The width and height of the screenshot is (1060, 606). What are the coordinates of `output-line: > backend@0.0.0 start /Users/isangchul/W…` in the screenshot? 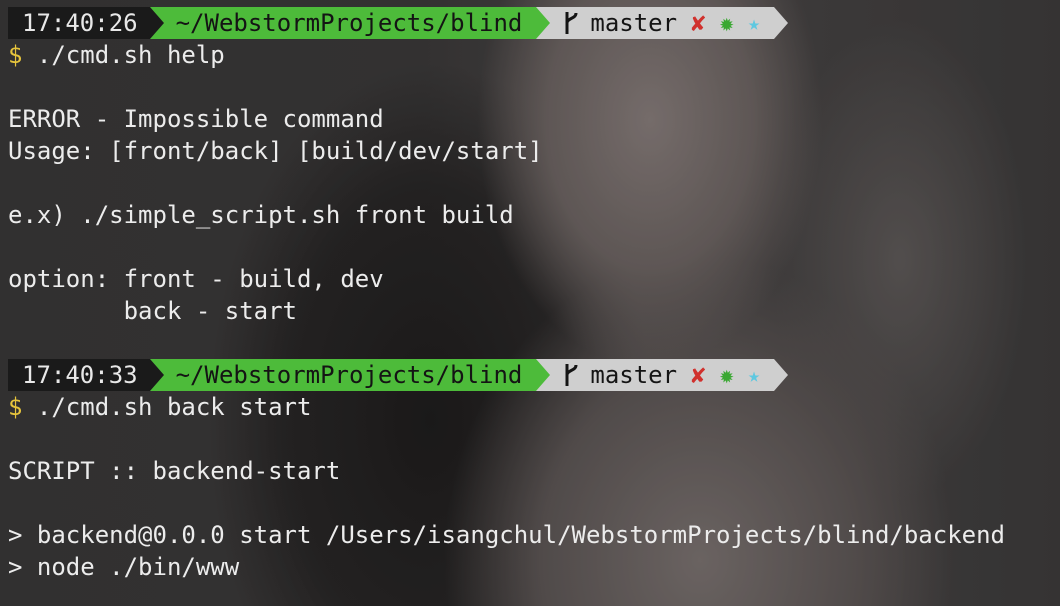 It's located at (506, 535).